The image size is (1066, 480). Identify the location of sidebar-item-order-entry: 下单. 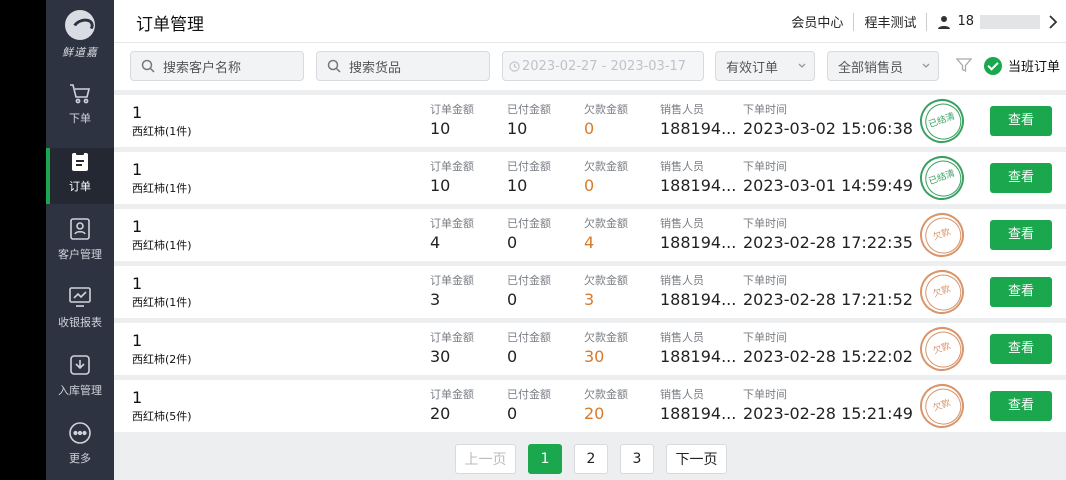
(80, 108).